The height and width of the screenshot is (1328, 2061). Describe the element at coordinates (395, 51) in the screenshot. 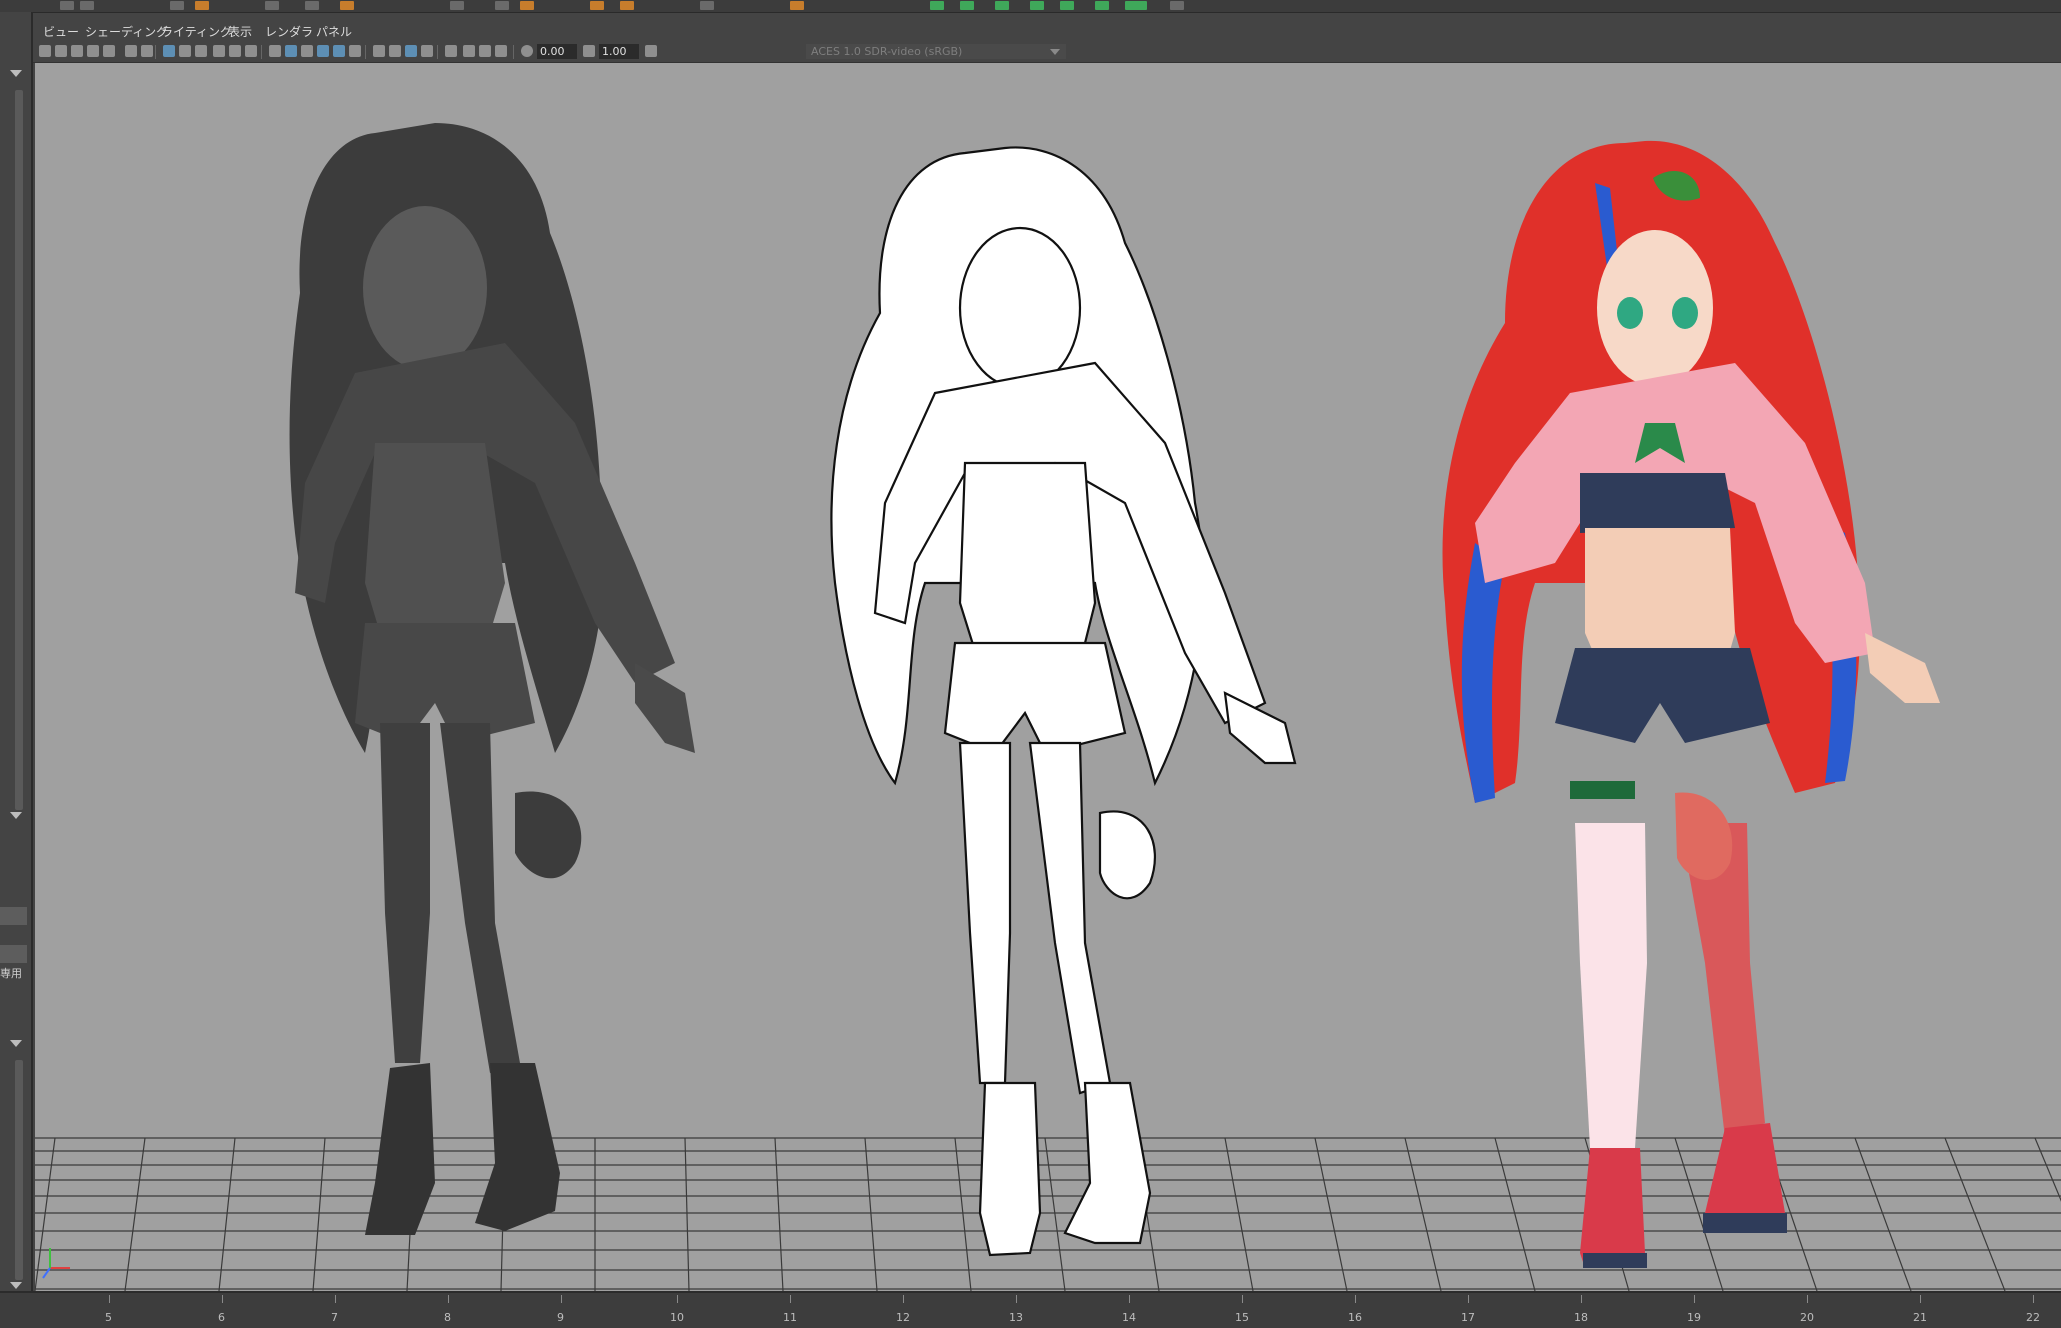

I see `motion-blur-icon` at that location.